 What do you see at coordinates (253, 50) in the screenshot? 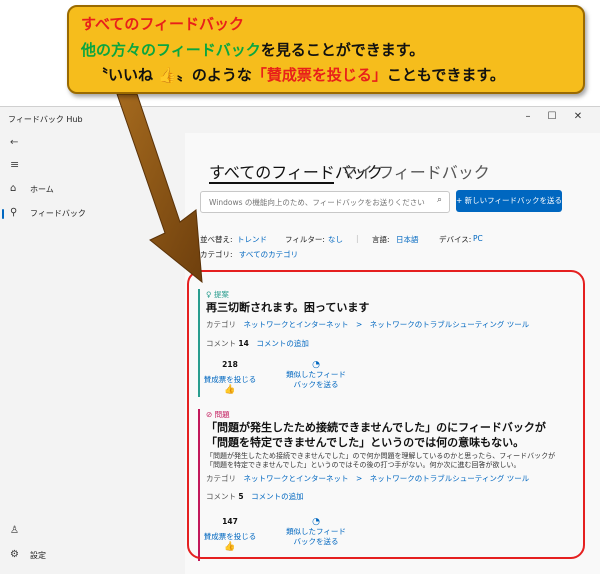
I see `callout-line-2: 他の方々のフィードバックを見ることができます。` at bounding box center [253, 50].